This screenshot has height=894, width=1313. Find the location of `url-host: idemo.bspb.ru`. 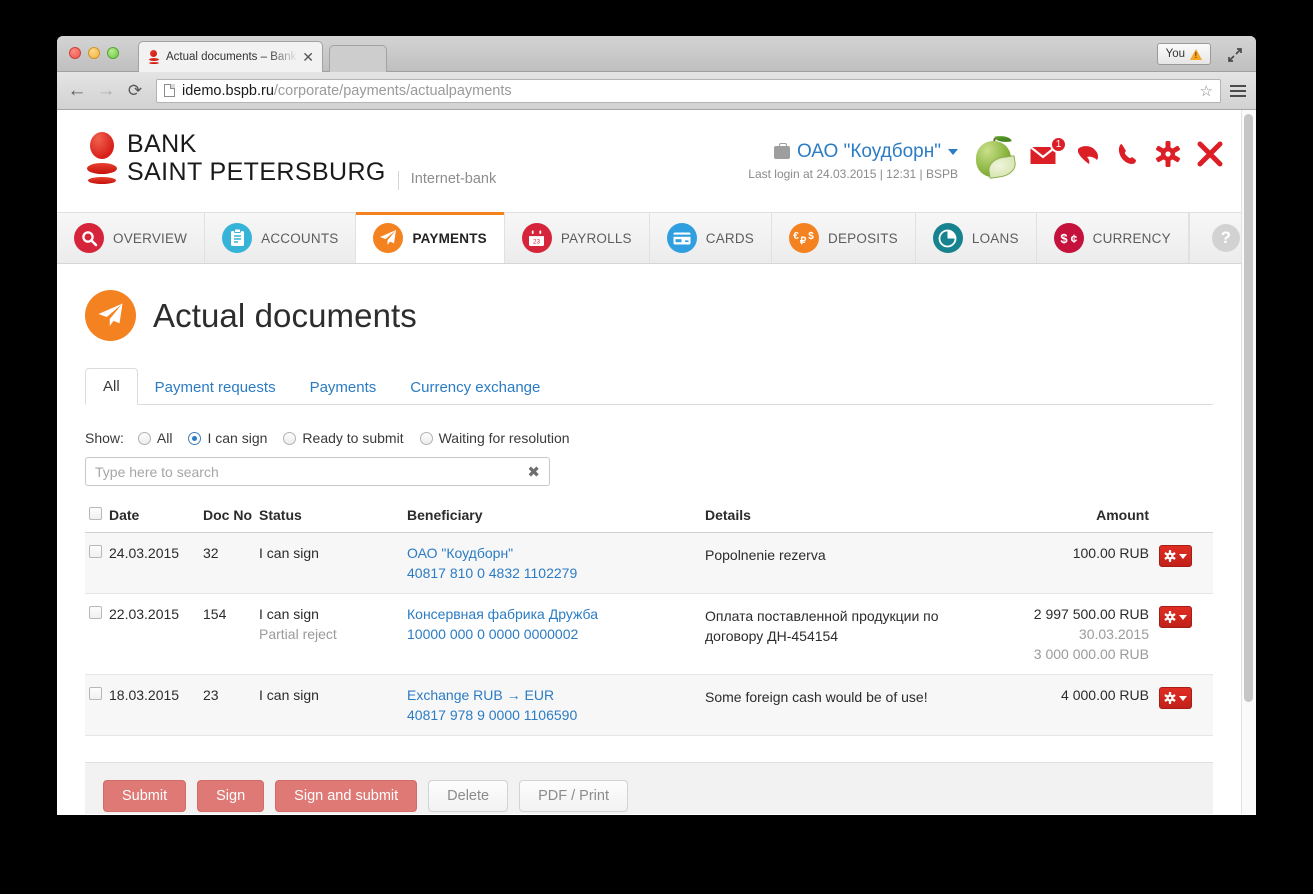

url-host: idemo.bspb.ru is located at coordinates (228, 90).